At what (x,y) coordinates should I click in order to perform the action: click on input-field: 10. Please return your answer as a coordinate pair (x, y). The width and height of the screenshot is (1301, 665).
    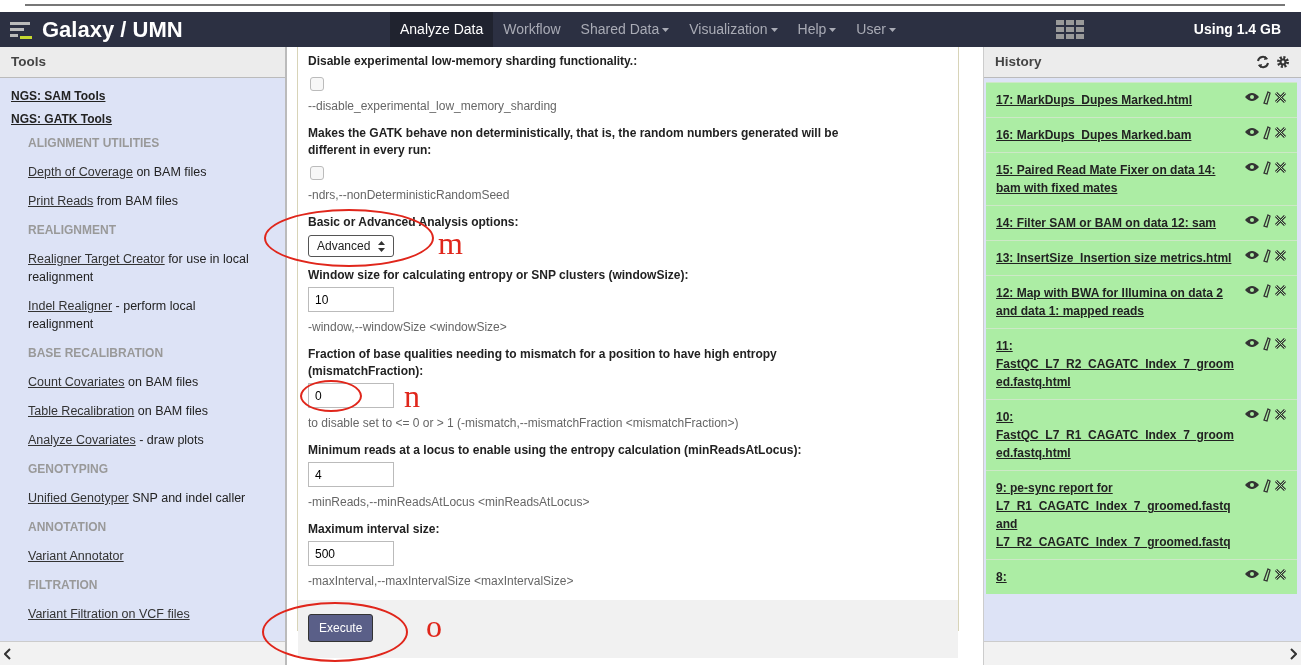
    Looking at the image, I should click on (351, 299).